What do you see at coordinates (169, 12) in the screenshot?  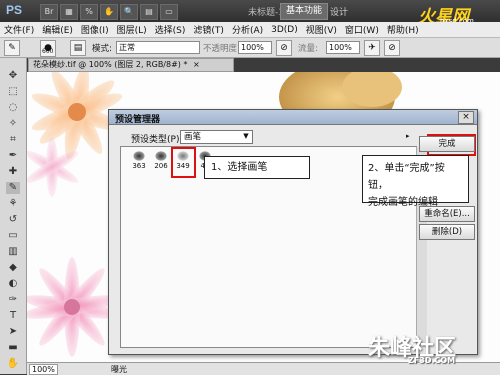 I see `screen-mode-icon: ▭` at bounding box center [169, 12].